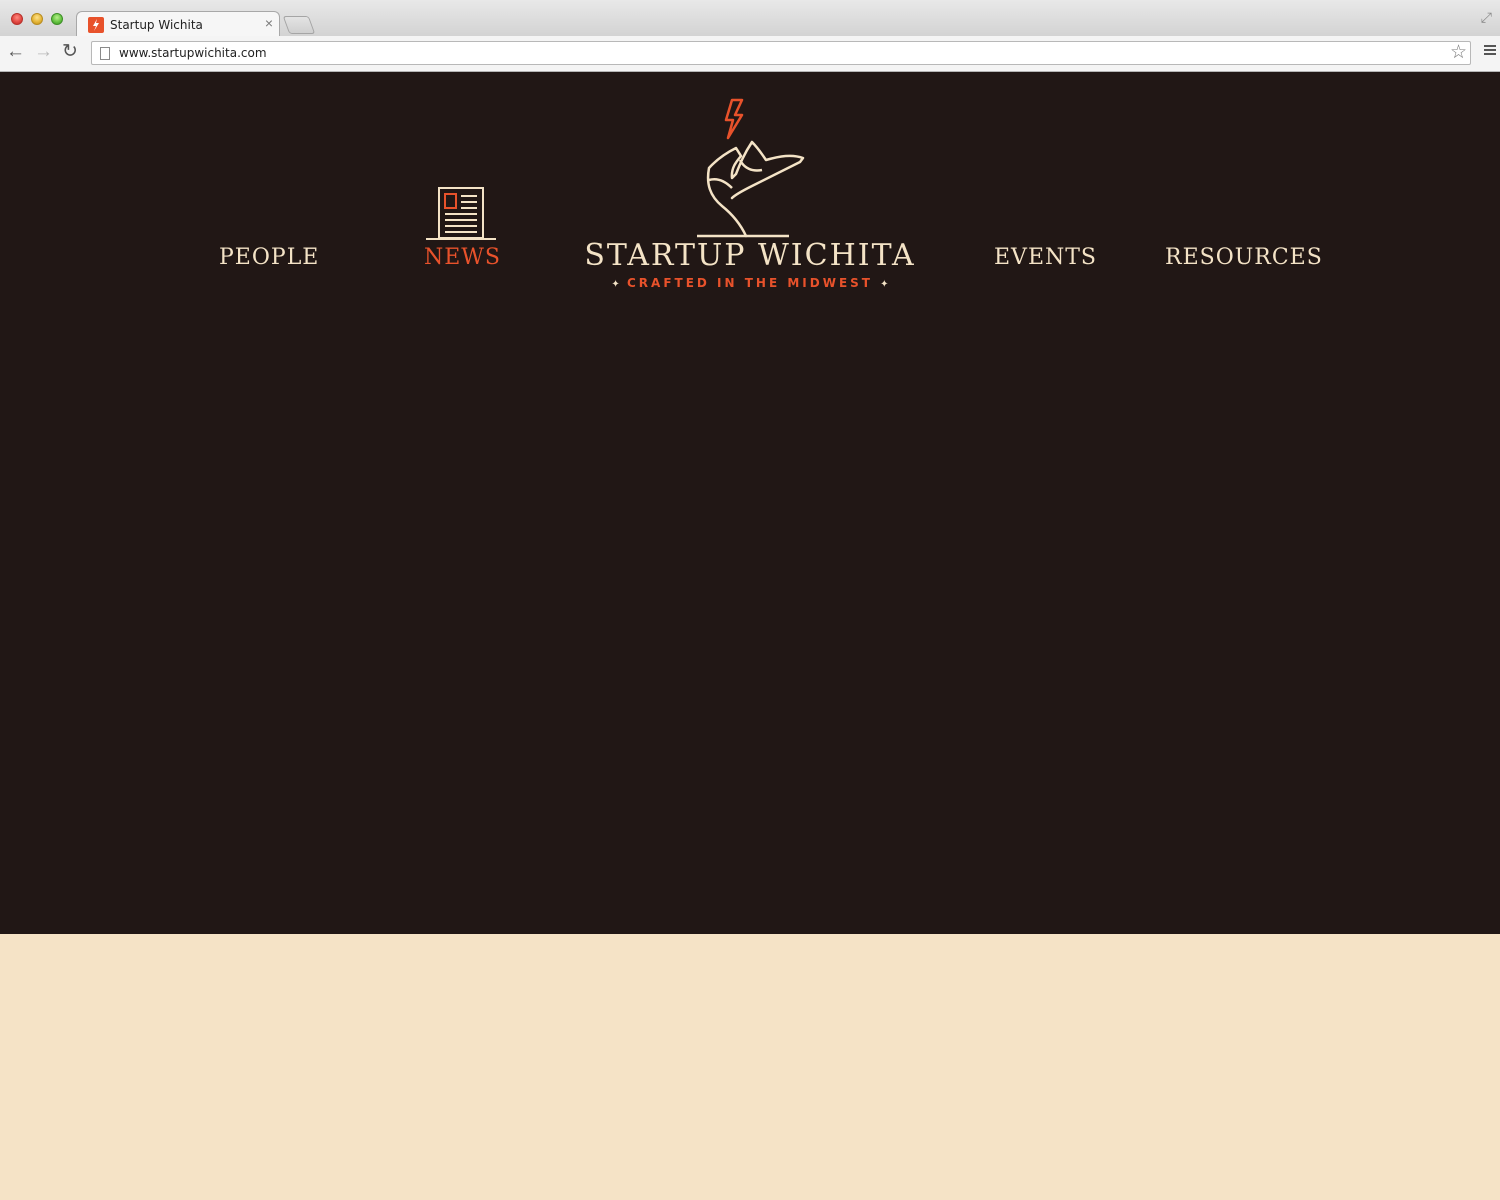 This screenshot has height=1200, width=1500. Describe the element at coordinates (15, 52) in the screenshot. I see `back-arrow-icon: ←` at that location.